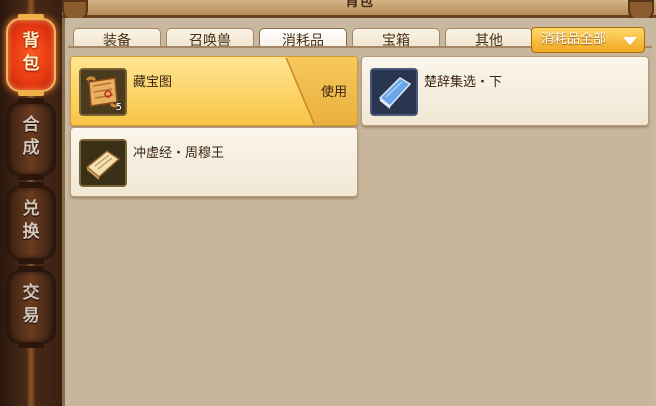 This screenshot has height=406, width=656. What do you see at coordinates (359, 5) in the screenshot?
I see `window-title: 背包` at bounding box center [359, 5].